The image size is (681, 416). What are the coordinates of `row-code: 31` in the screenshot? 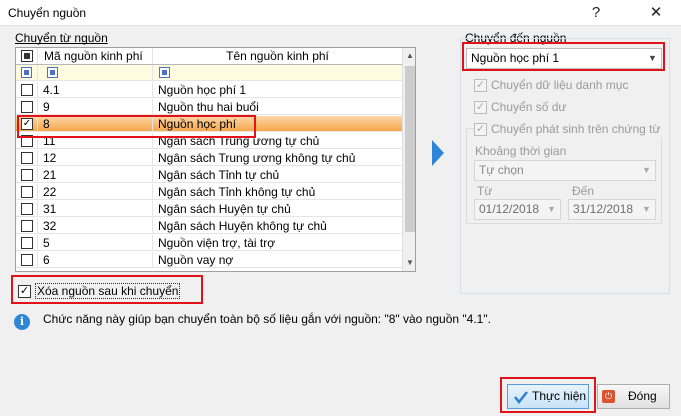 It's located at (95, 209).